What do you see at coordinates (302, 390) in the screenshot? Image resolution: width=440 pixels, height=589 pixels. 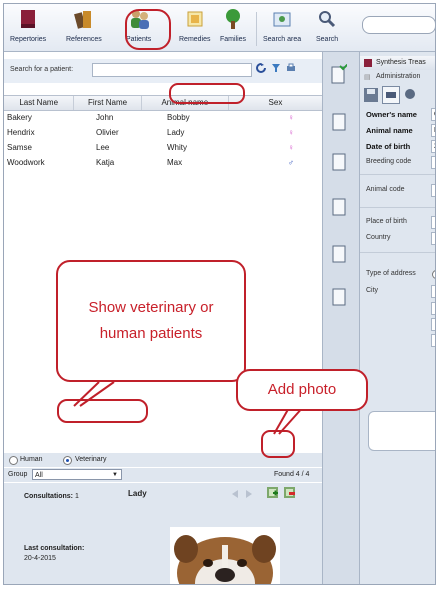 I see `photo-callout: Add photo` at bounding box center [302, 390].